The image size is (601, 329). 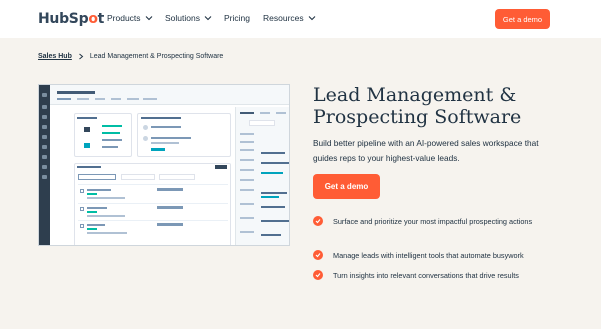 I want to click on page-title: Lead Management & Prospecting Software, so click(x=433, y=106).